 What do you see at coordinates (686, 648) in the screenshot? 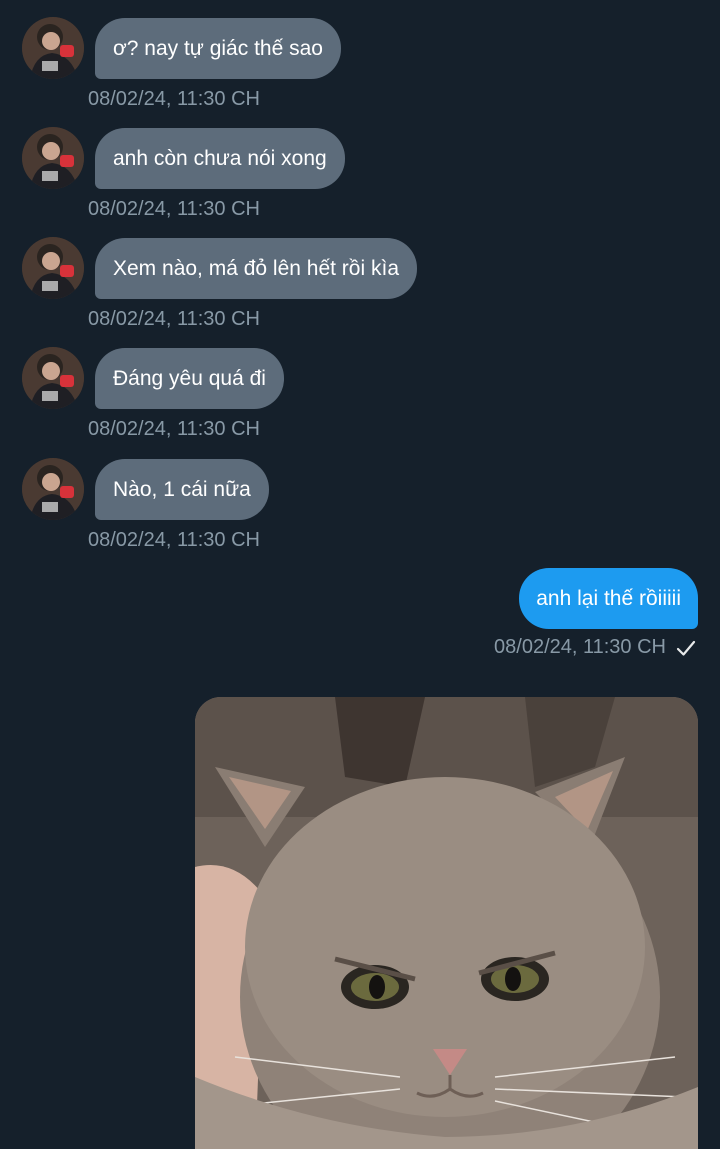
I see `check-icon` at bounding box center [686, 648].